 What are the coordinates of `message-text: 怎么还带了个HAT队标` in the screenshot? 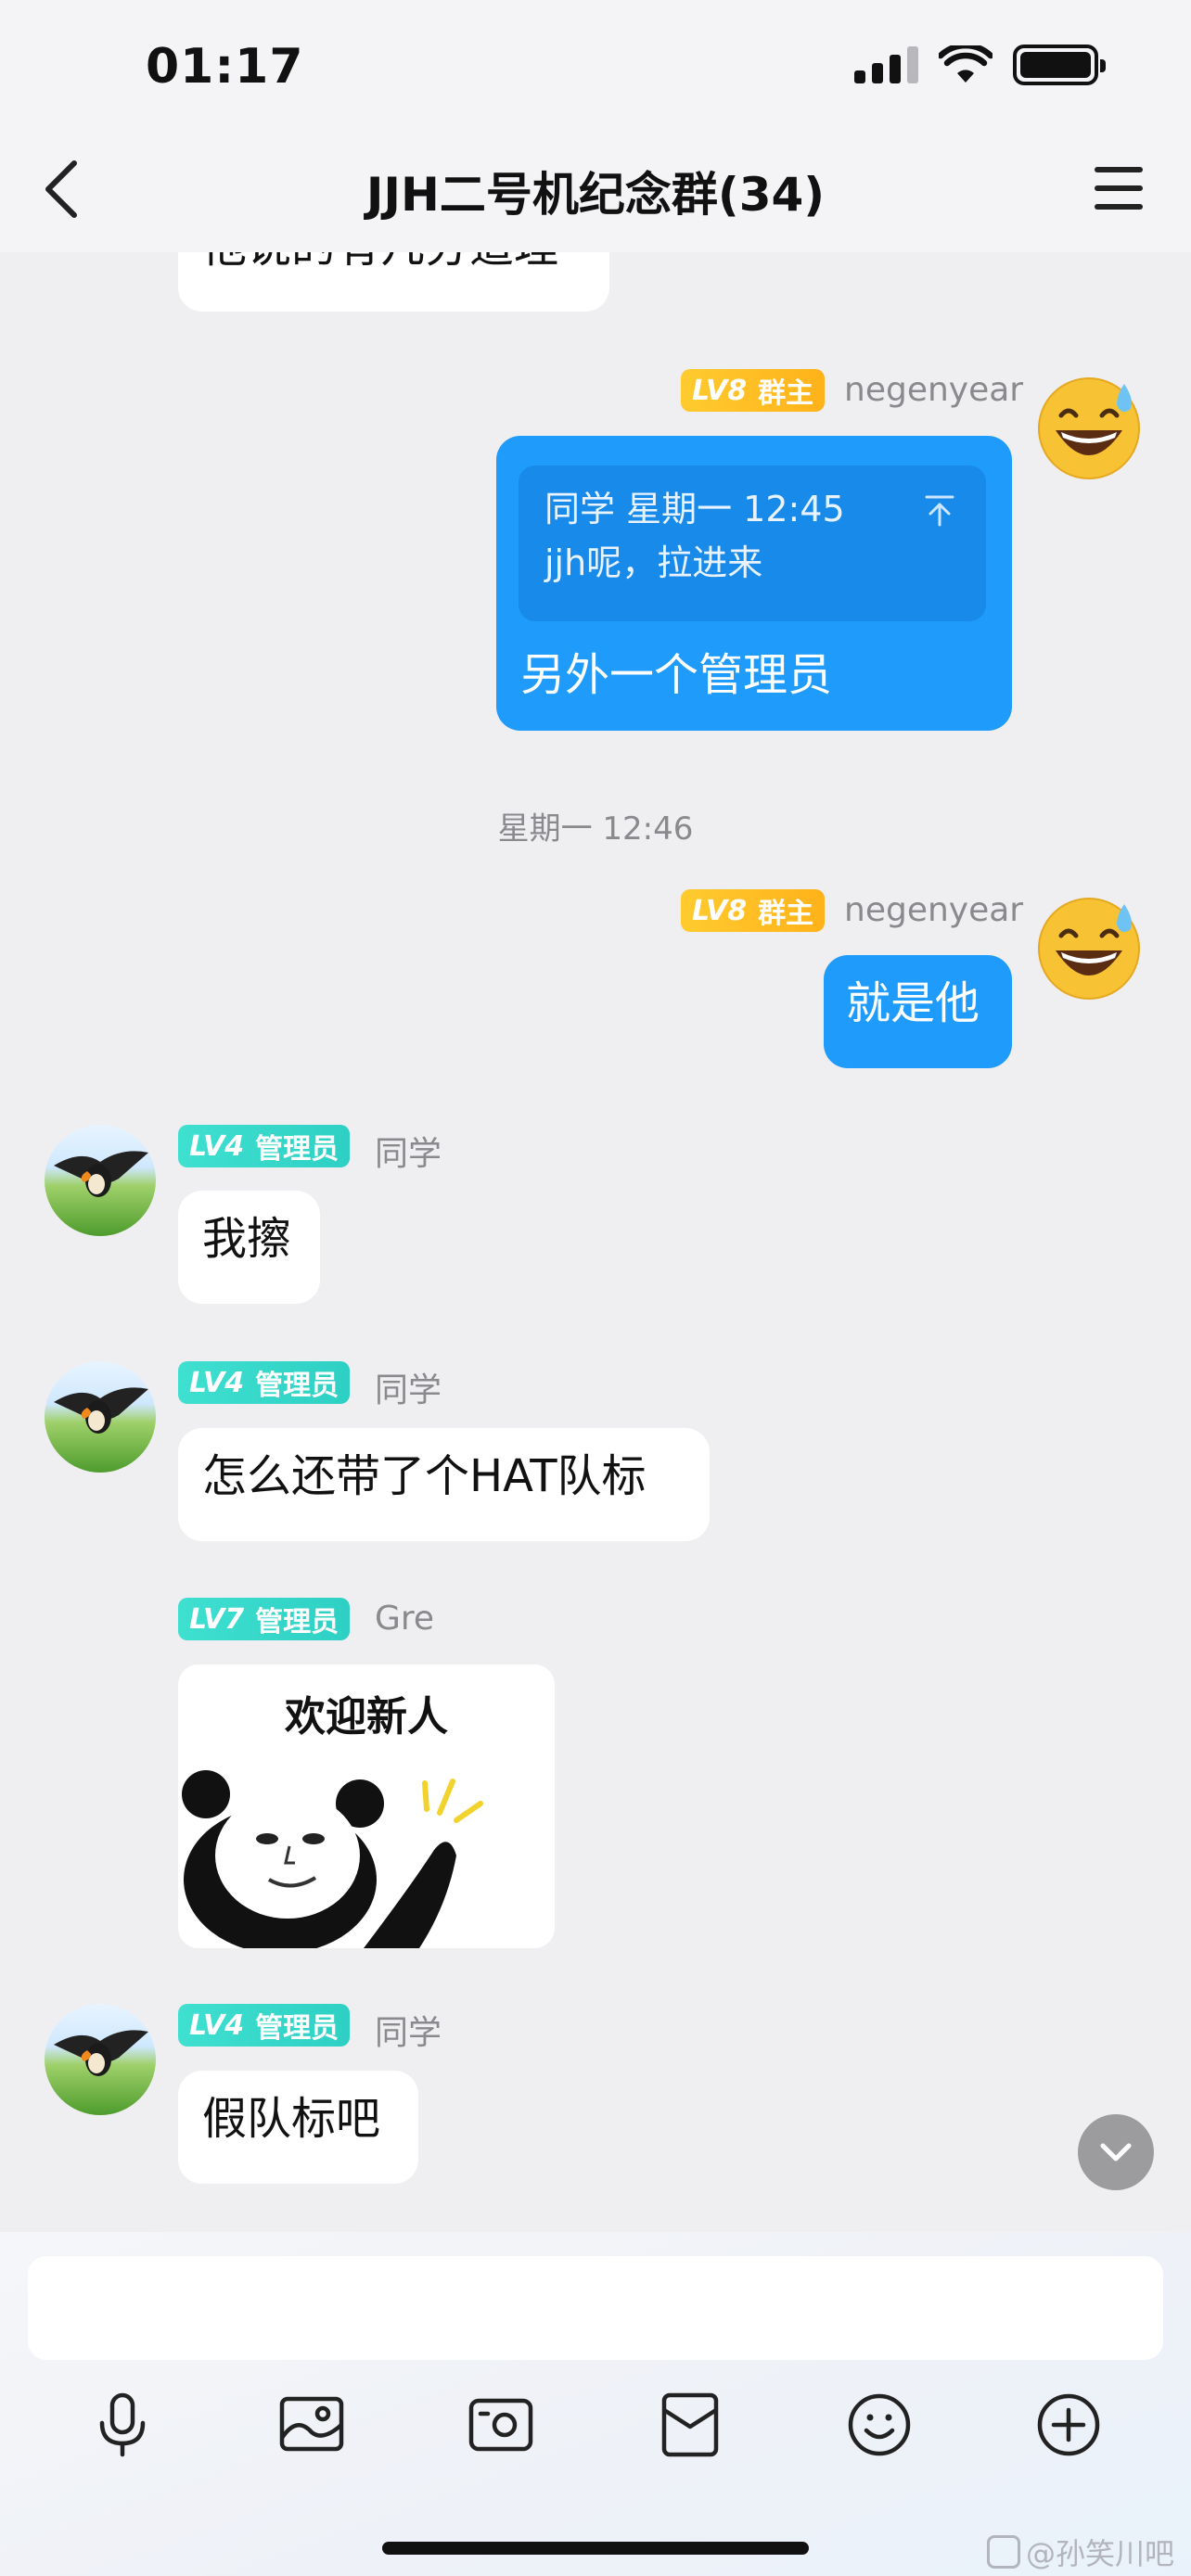 It's located at (424, 1476).